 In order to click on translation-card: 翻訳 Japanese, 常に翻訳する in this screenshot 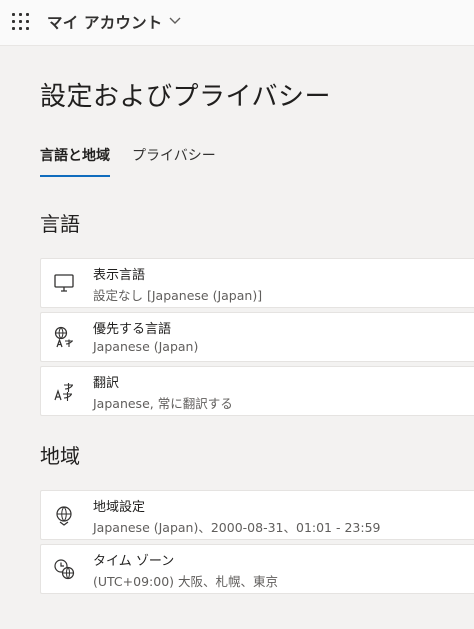, I will do `click(257, 391)`.